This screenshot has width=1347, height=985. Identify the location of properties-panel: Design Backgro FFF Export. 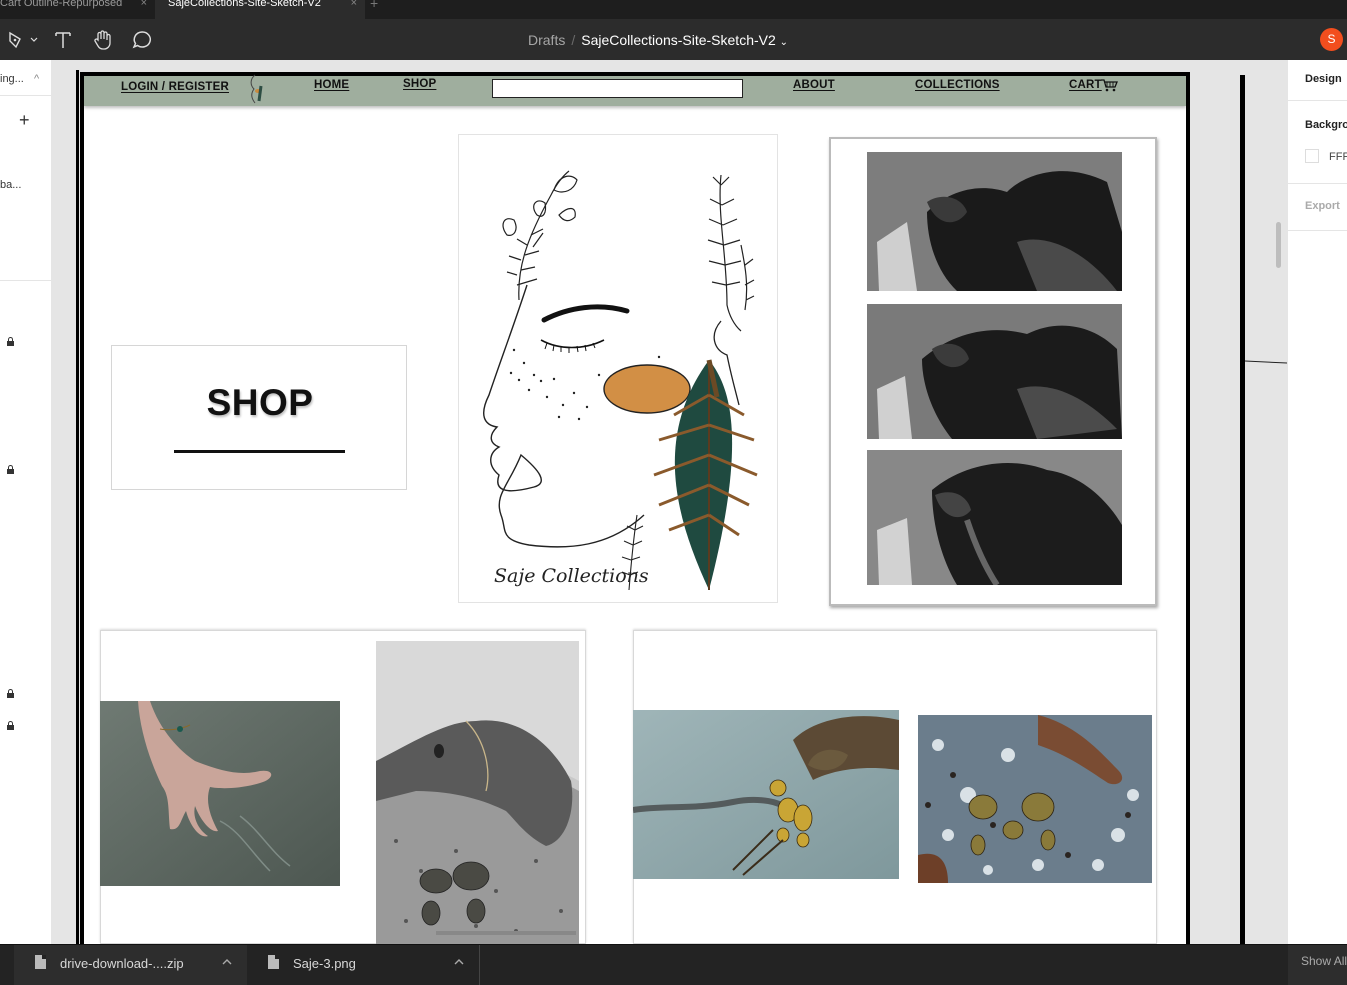
(1317, 502).